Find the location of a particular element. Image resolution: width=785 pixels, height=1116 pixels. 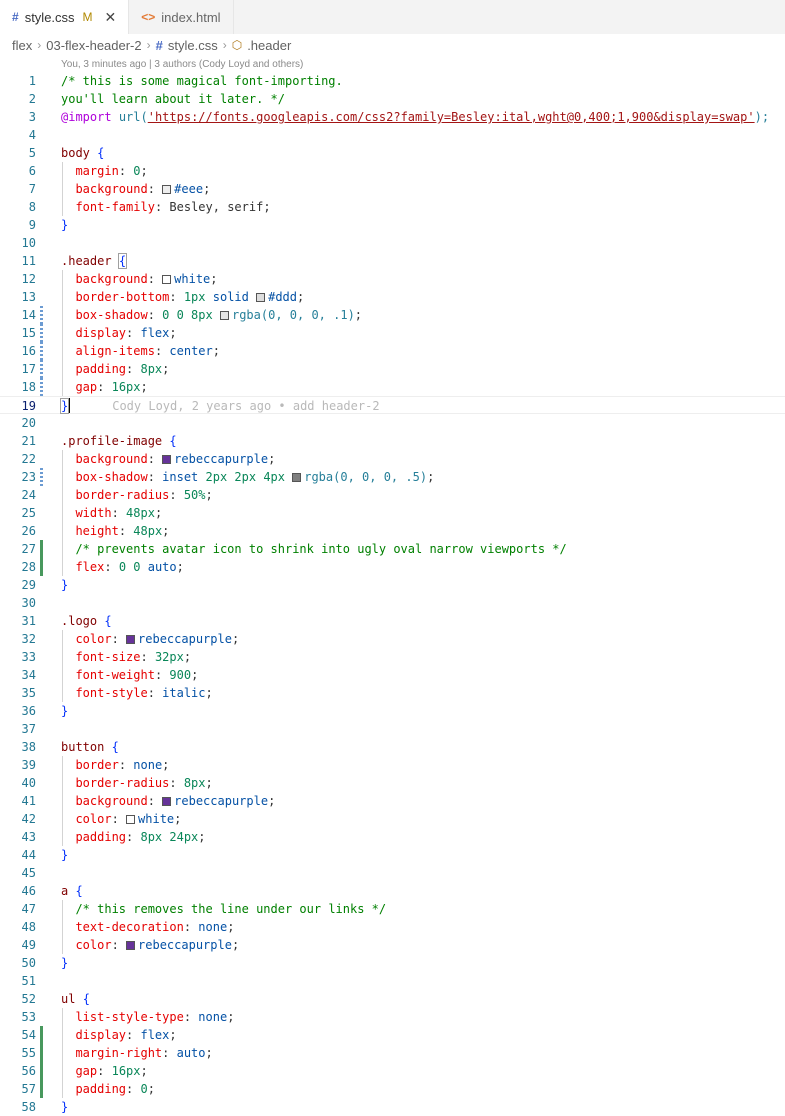

line-number: 1 is located at coordinates (32, 81).